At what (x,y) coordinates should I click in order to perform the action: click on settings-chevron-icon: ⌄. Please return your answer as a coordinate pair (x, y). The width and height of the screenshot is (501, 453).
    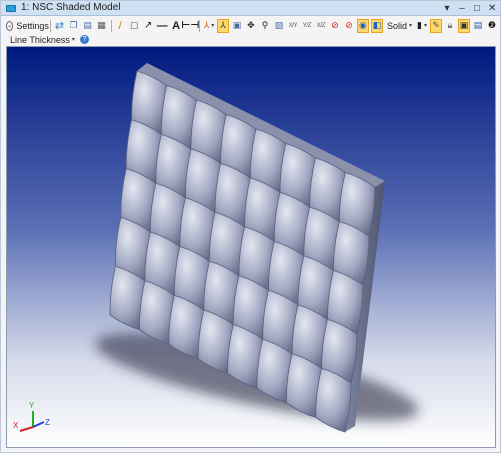
    Looking at the image, I should click on (10, 25).